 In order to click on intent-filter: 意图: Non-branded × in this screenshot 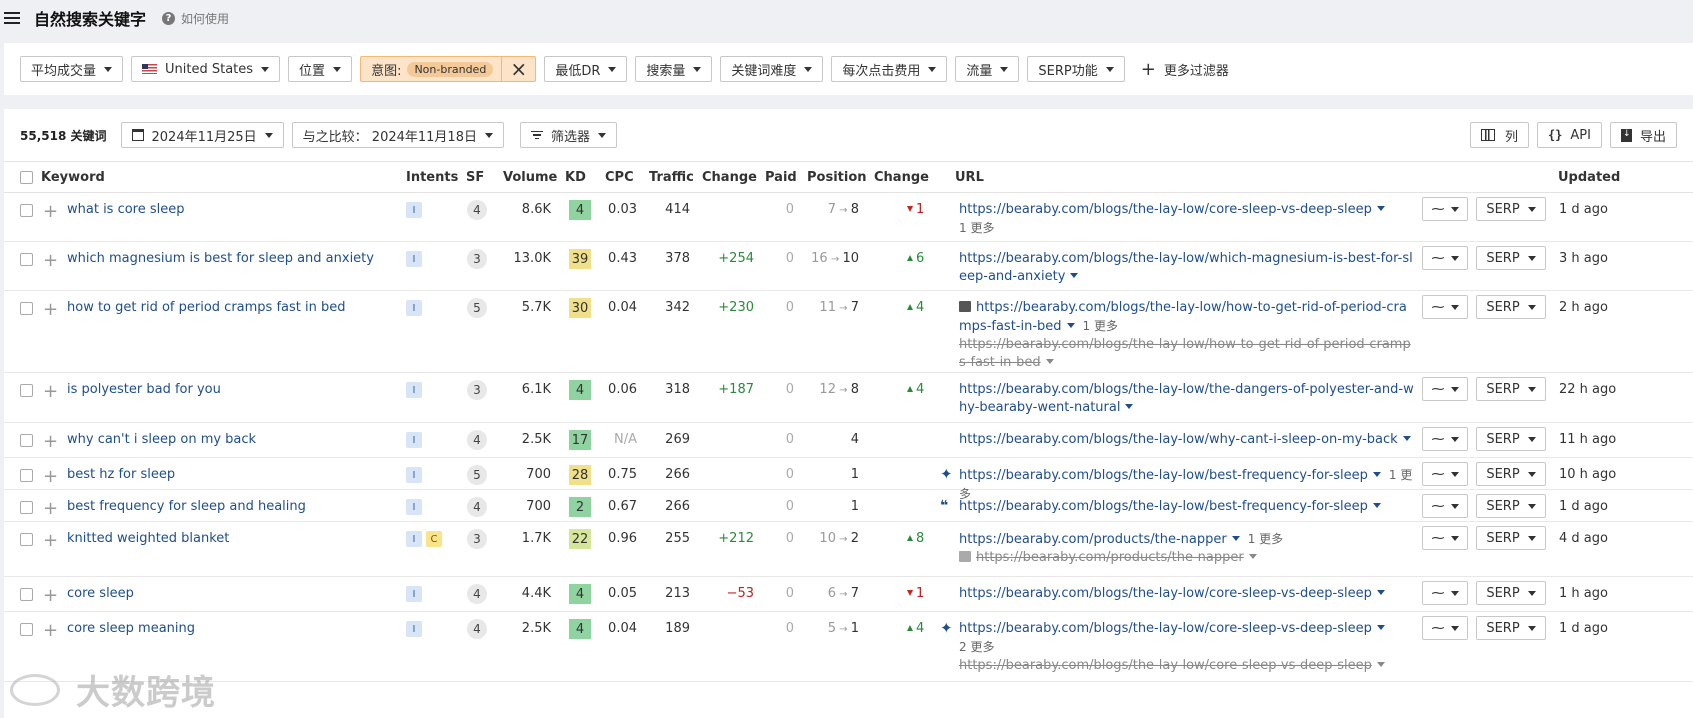, I will do `click(448, 69)`.